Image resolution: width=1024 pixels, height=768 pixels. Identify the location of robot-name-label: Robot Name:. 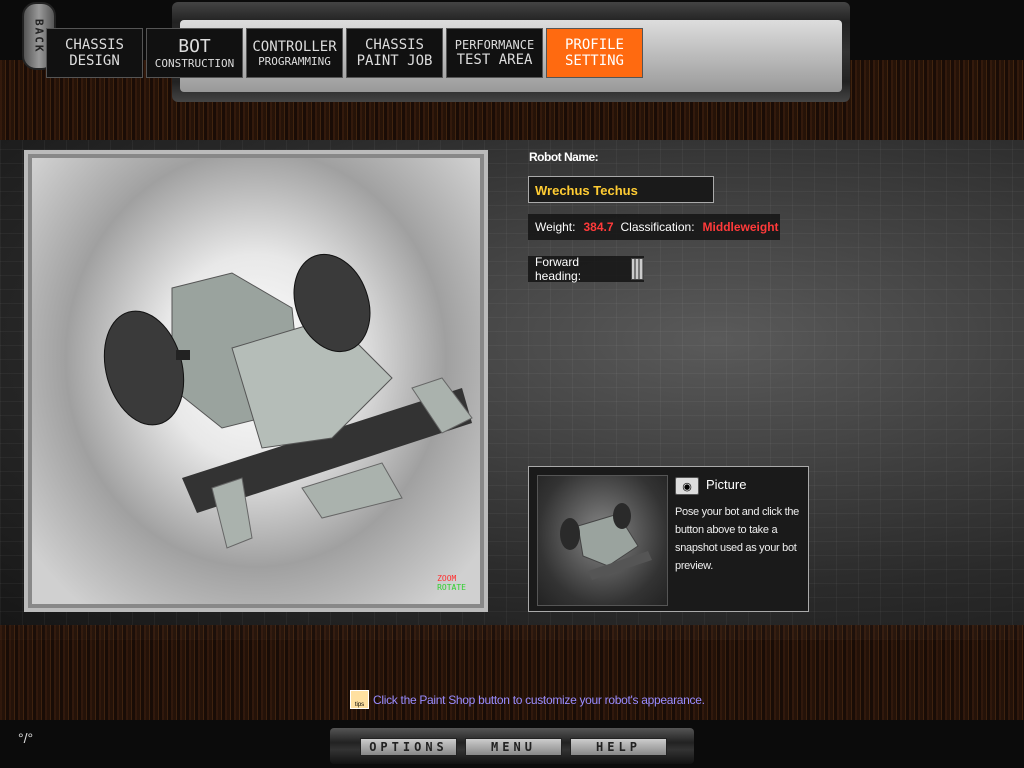
(564, 157).